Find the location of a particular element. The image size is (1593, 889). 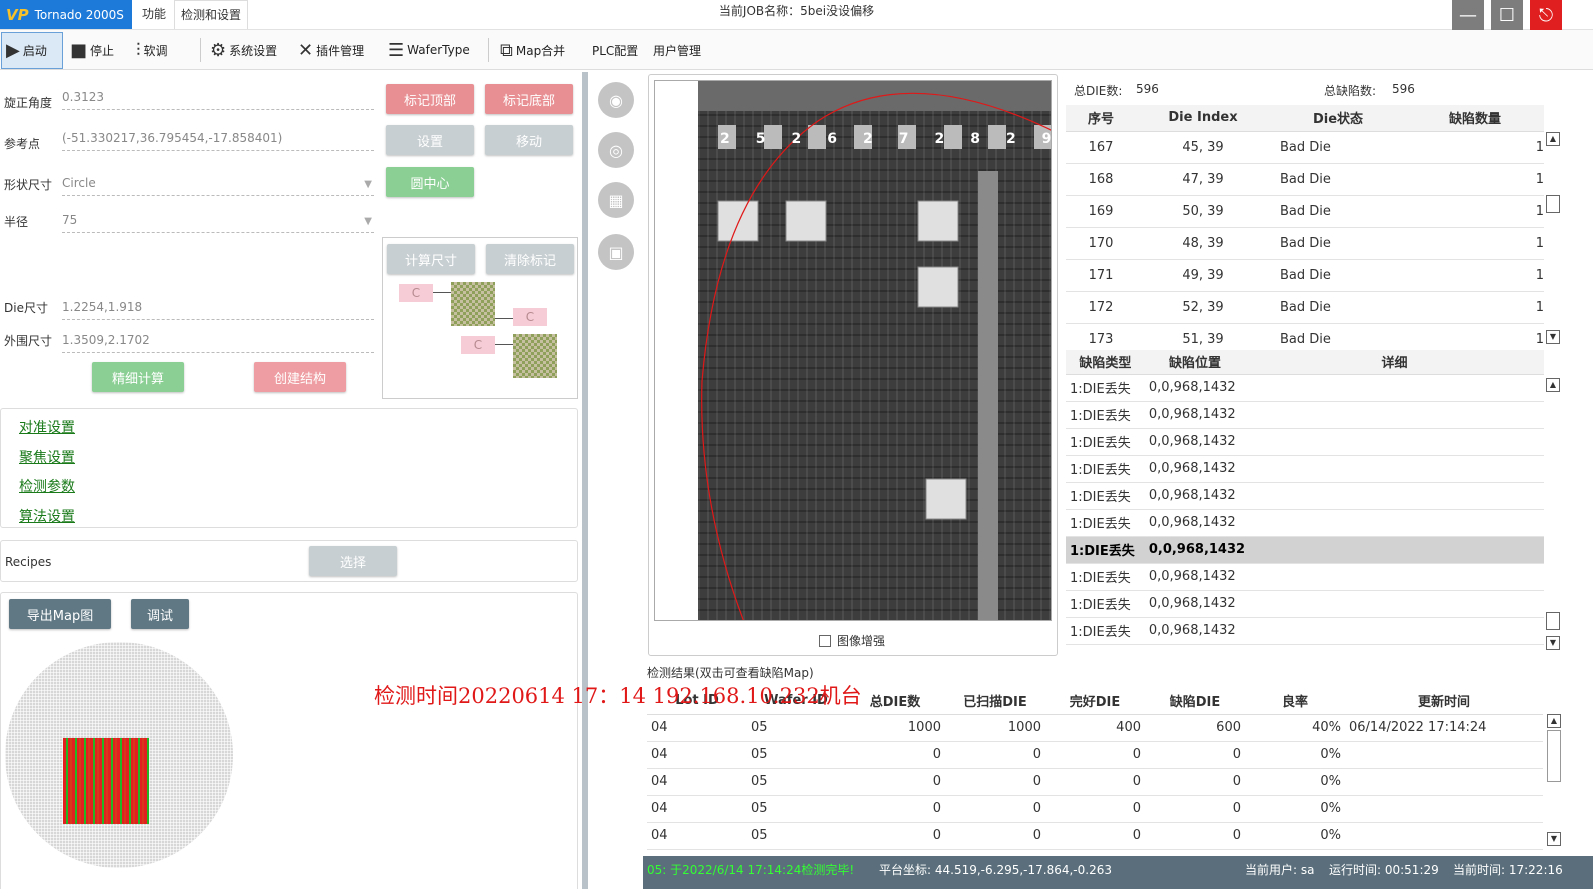

link-focus-settings: 聚焦设置 is located at coordinates (47, 457).